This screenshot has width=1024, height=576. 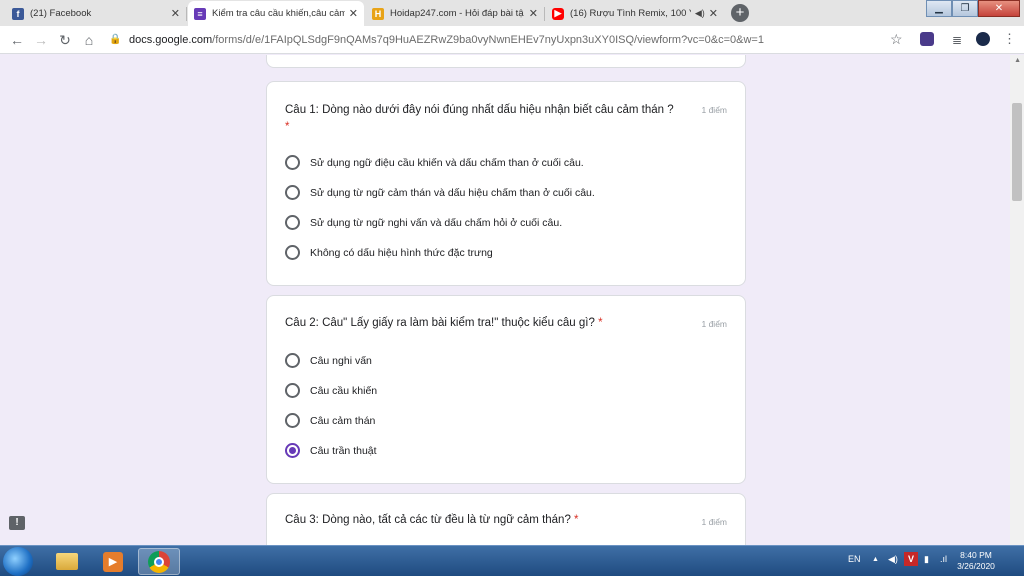 I want to click on scrollbar-thumb, so click(x=1017, y=152).